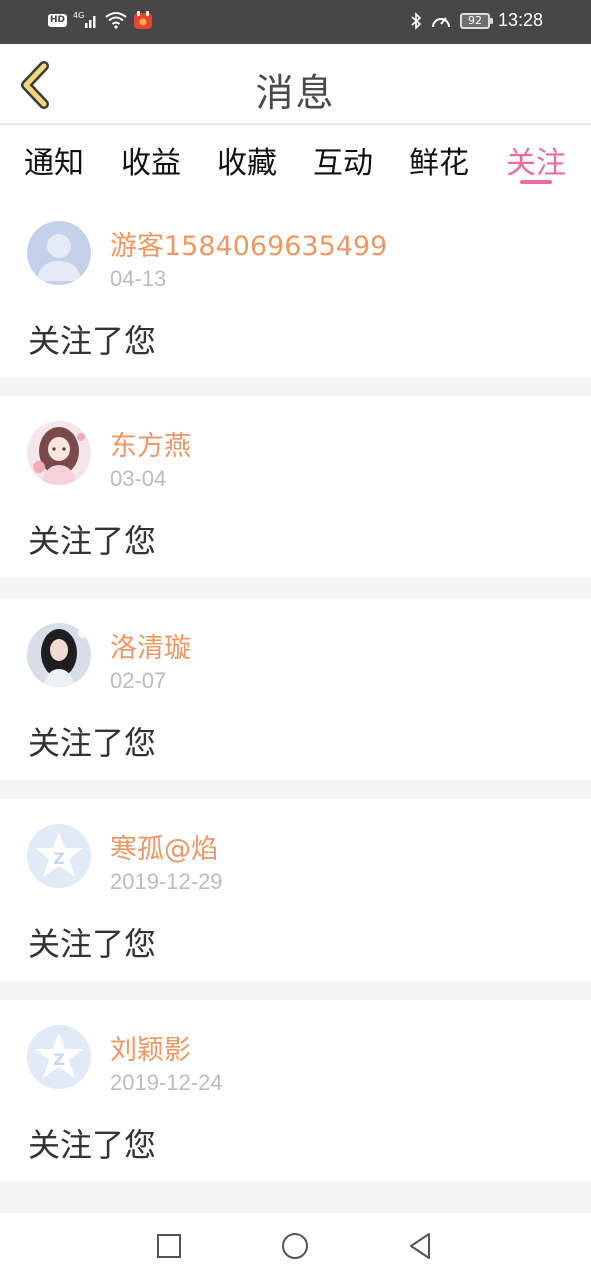 The height and width of the screenshot is (1280, 591). Describe the element at coordinates (59, 453) in the screenshot. I see `anime-girl-avatar-icon` at that location.